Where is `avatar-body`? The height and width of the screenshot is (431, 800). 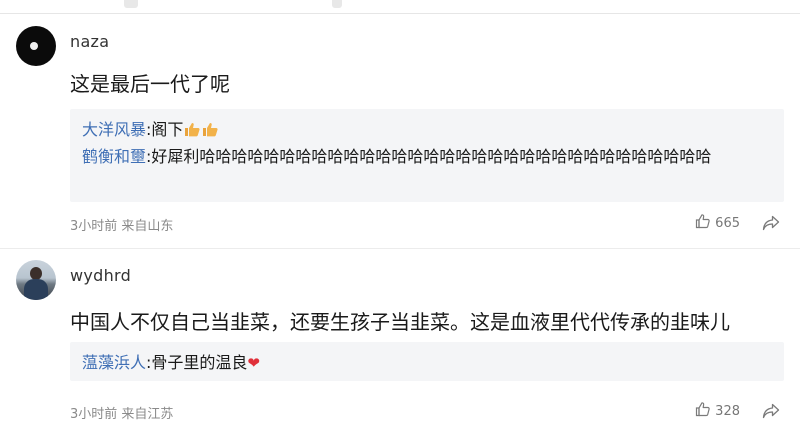
avatar-body is located at coordinates (36, 289).